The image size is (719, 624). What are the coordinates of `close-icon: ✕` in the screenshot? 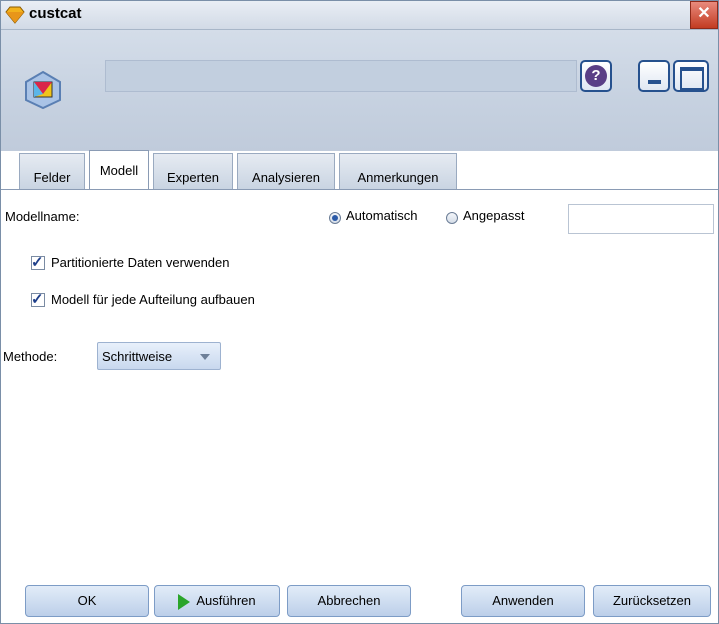 It's located at (704, 13).